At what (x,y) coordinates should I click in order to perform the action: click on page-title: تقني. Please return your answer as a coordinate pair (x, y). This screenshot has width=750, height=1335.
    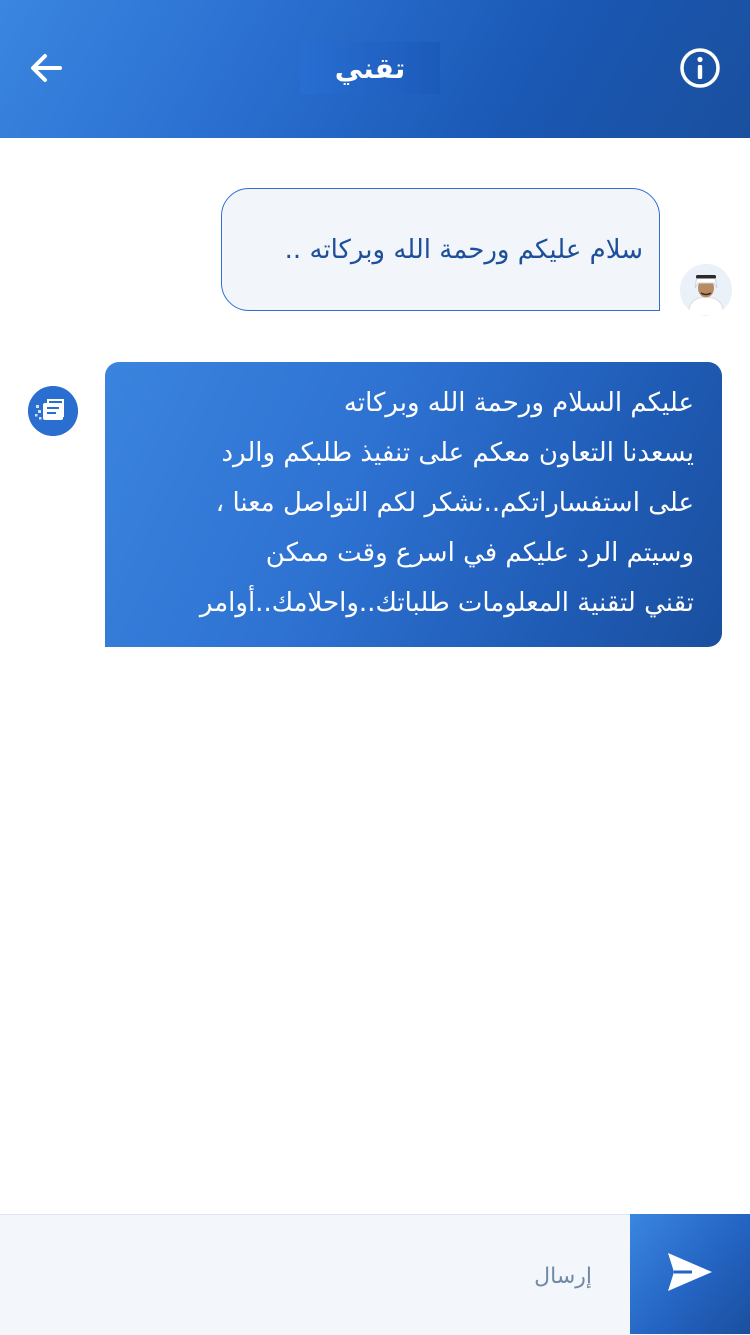
    Looking at the image, I should click on (370, 68).